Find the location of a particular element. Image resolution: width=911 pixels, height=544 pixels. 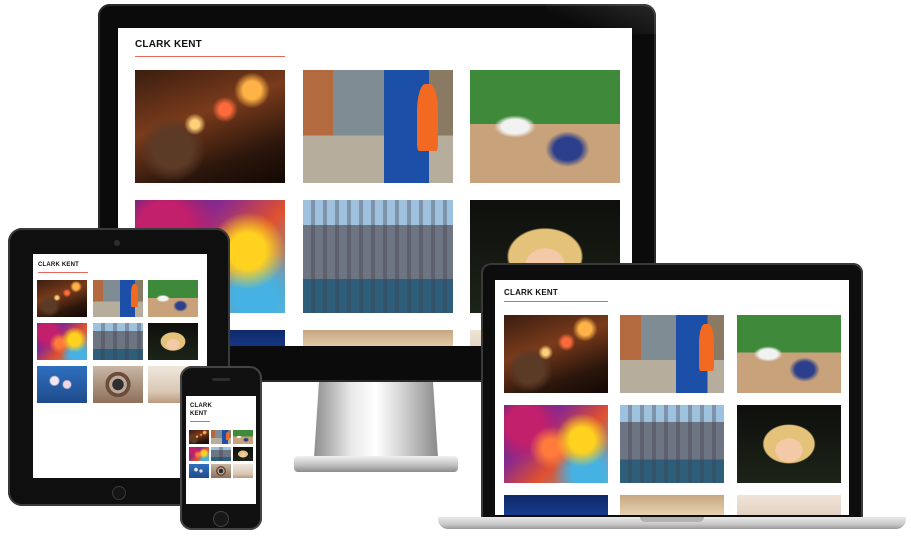

monitor-stand-base is located at coordinates (376, 464).